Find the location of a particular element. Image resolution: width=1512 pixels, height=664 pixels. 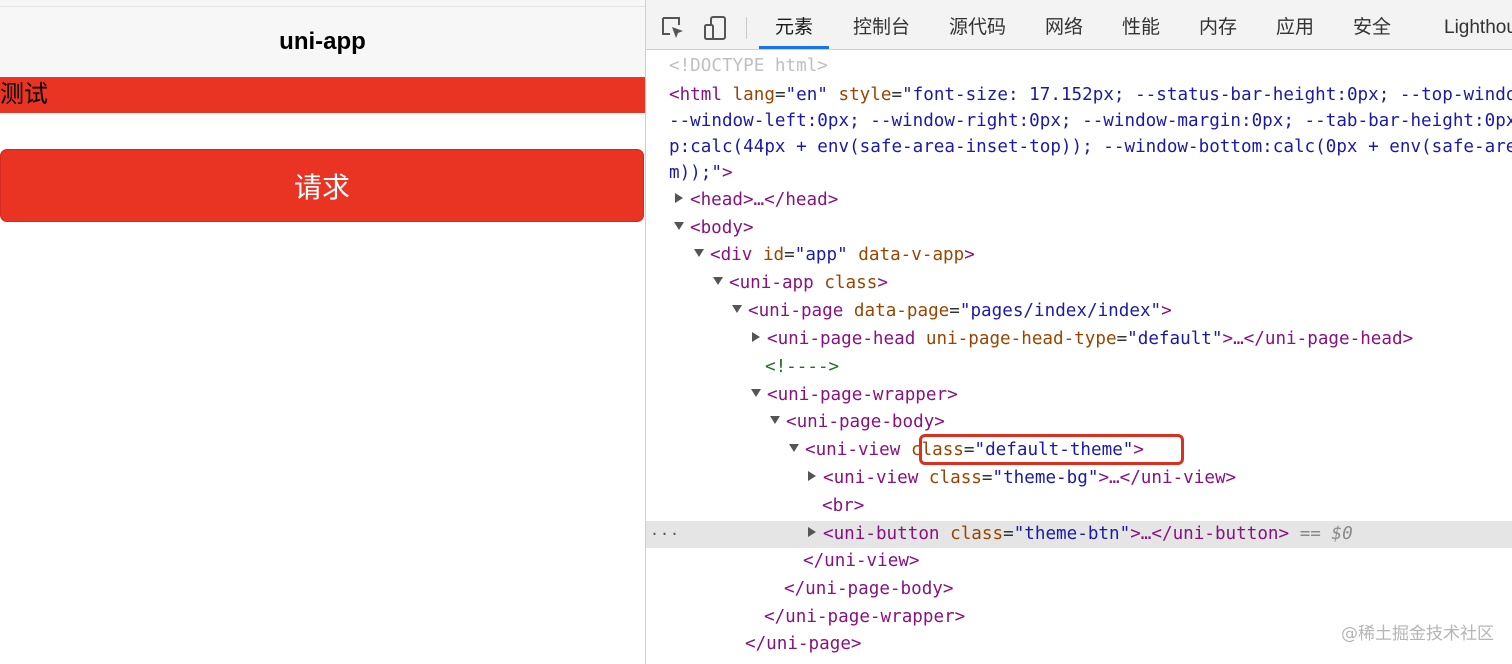

preview-top-edge is located at coordinates (322, 3).